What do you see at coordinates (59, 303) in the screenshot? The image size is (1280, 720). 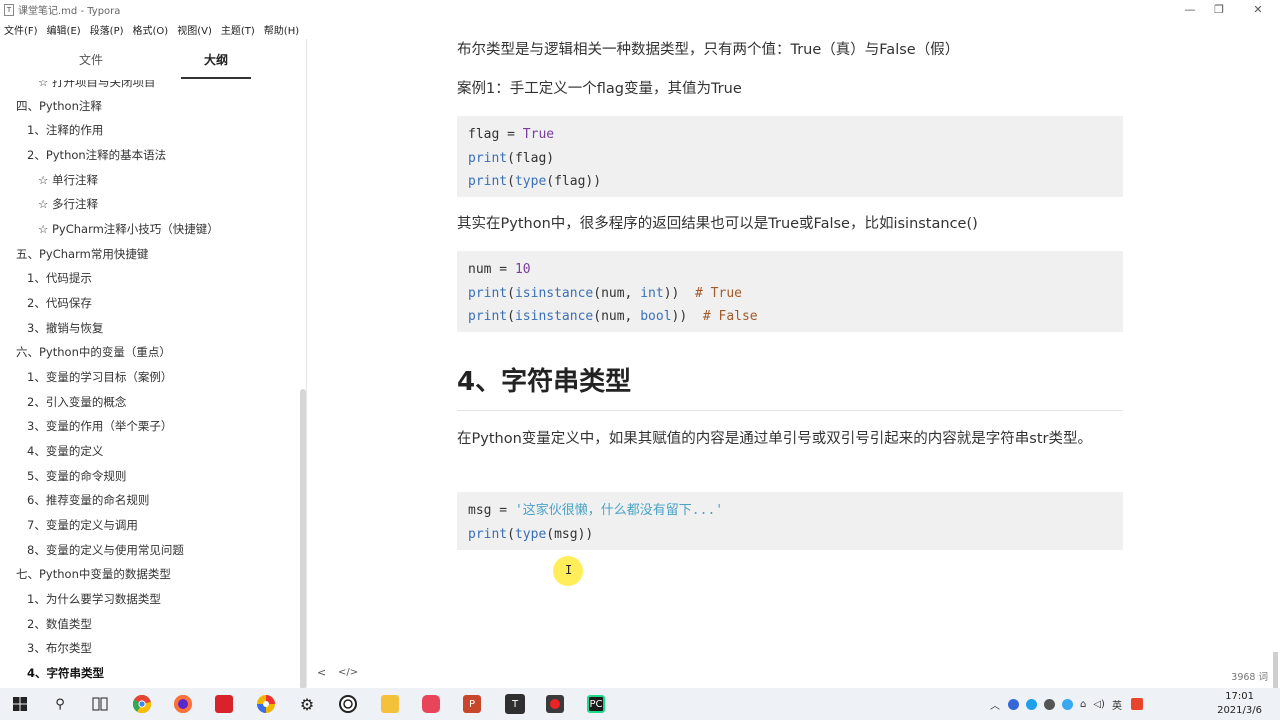 I see `outline-item: 2、代码保存` at bounding box center [59, 303].